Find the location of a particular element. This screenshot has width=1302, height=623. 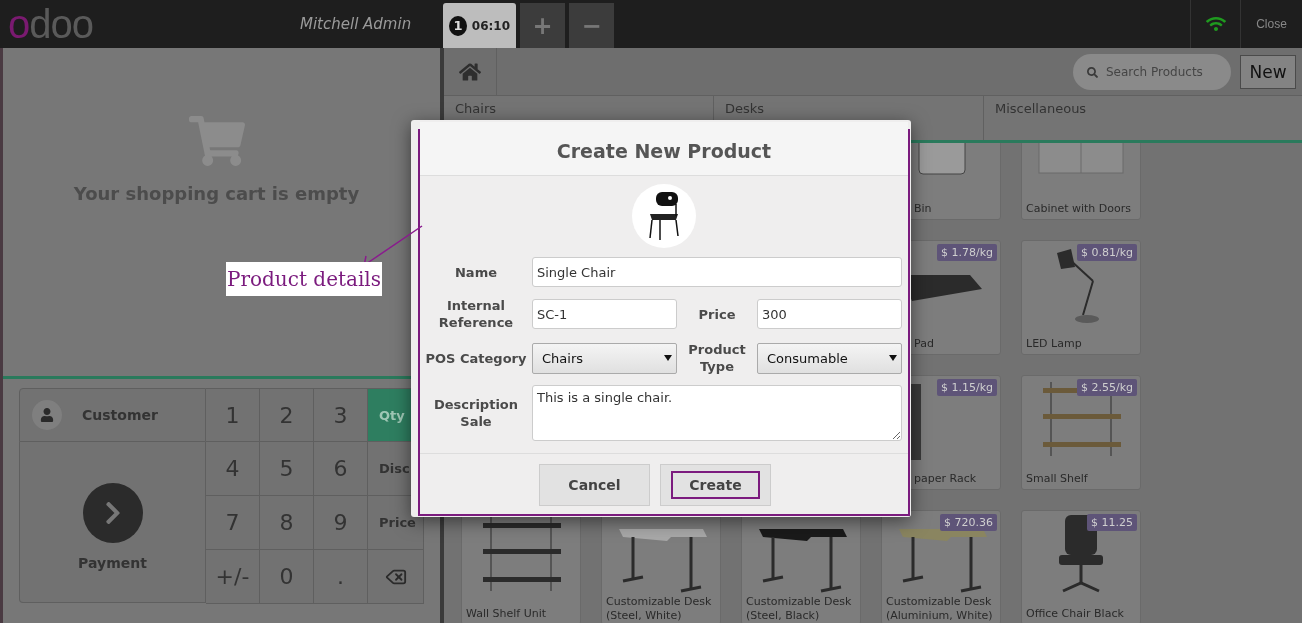

logo: odoo is located at coordinates (50, 24).